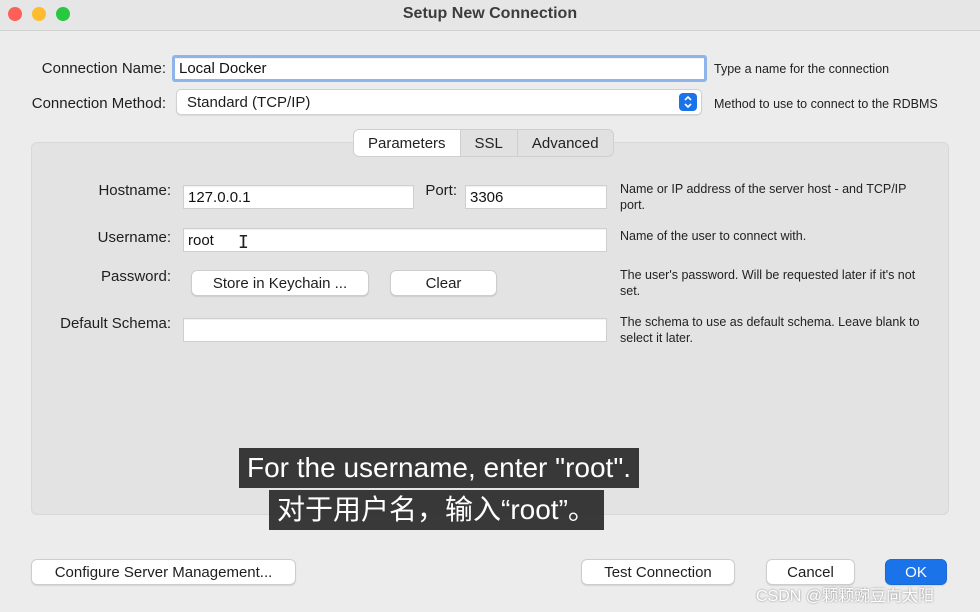 This screenshot has width=980, height=612. Describe the element at coordinates (439, 102) in the screenshot. I see `connection-method-select: Standard (TCP/IP)` at that location.